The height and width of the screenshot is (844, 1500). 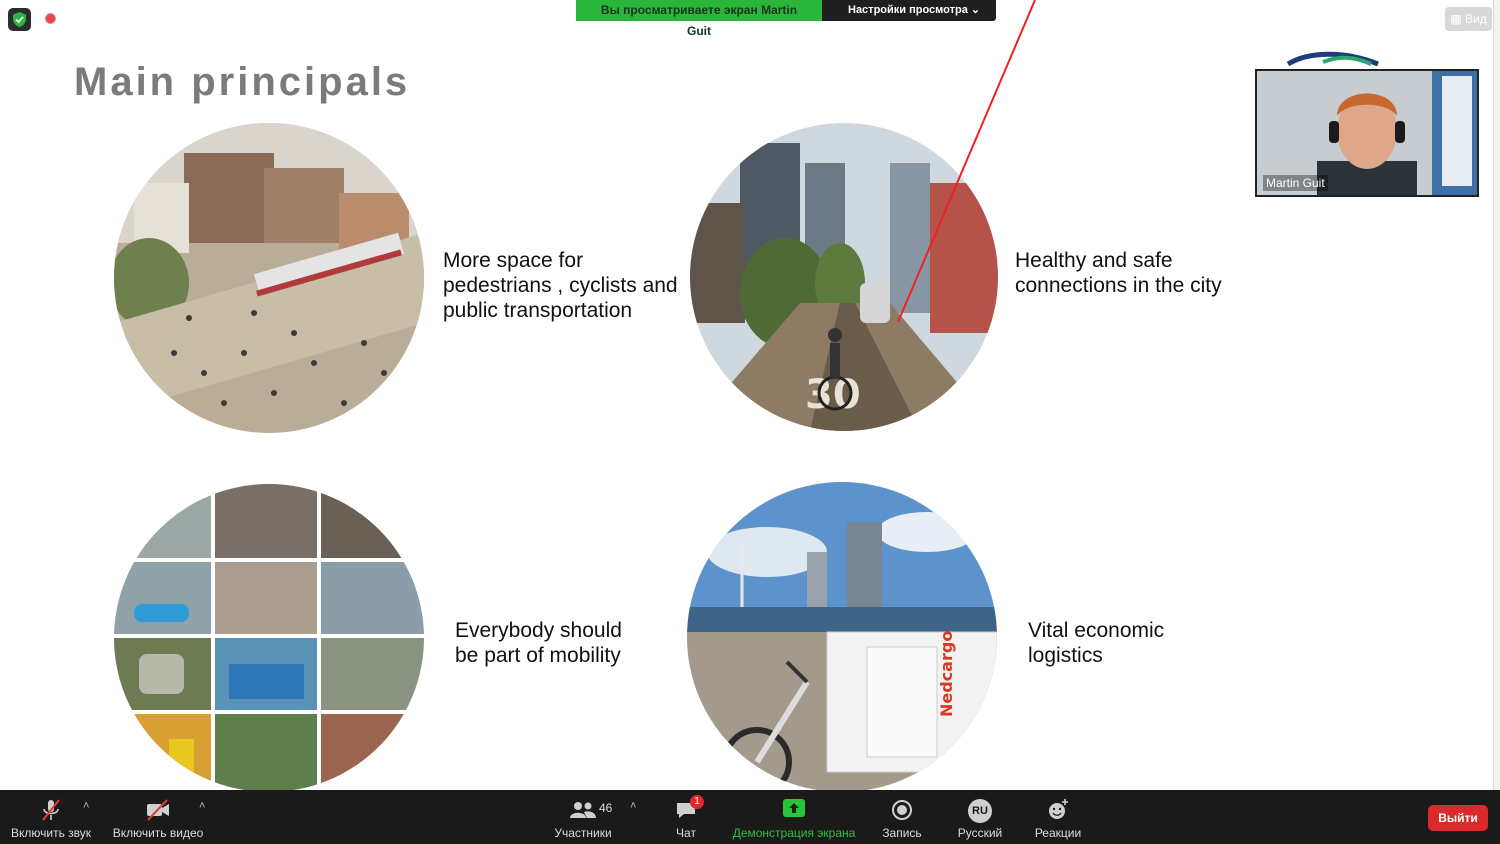 What do you see at coordinates (633, 806) in the screenshot?
I see `participants-options-caret: ˄` at bounding box center [633, 806].